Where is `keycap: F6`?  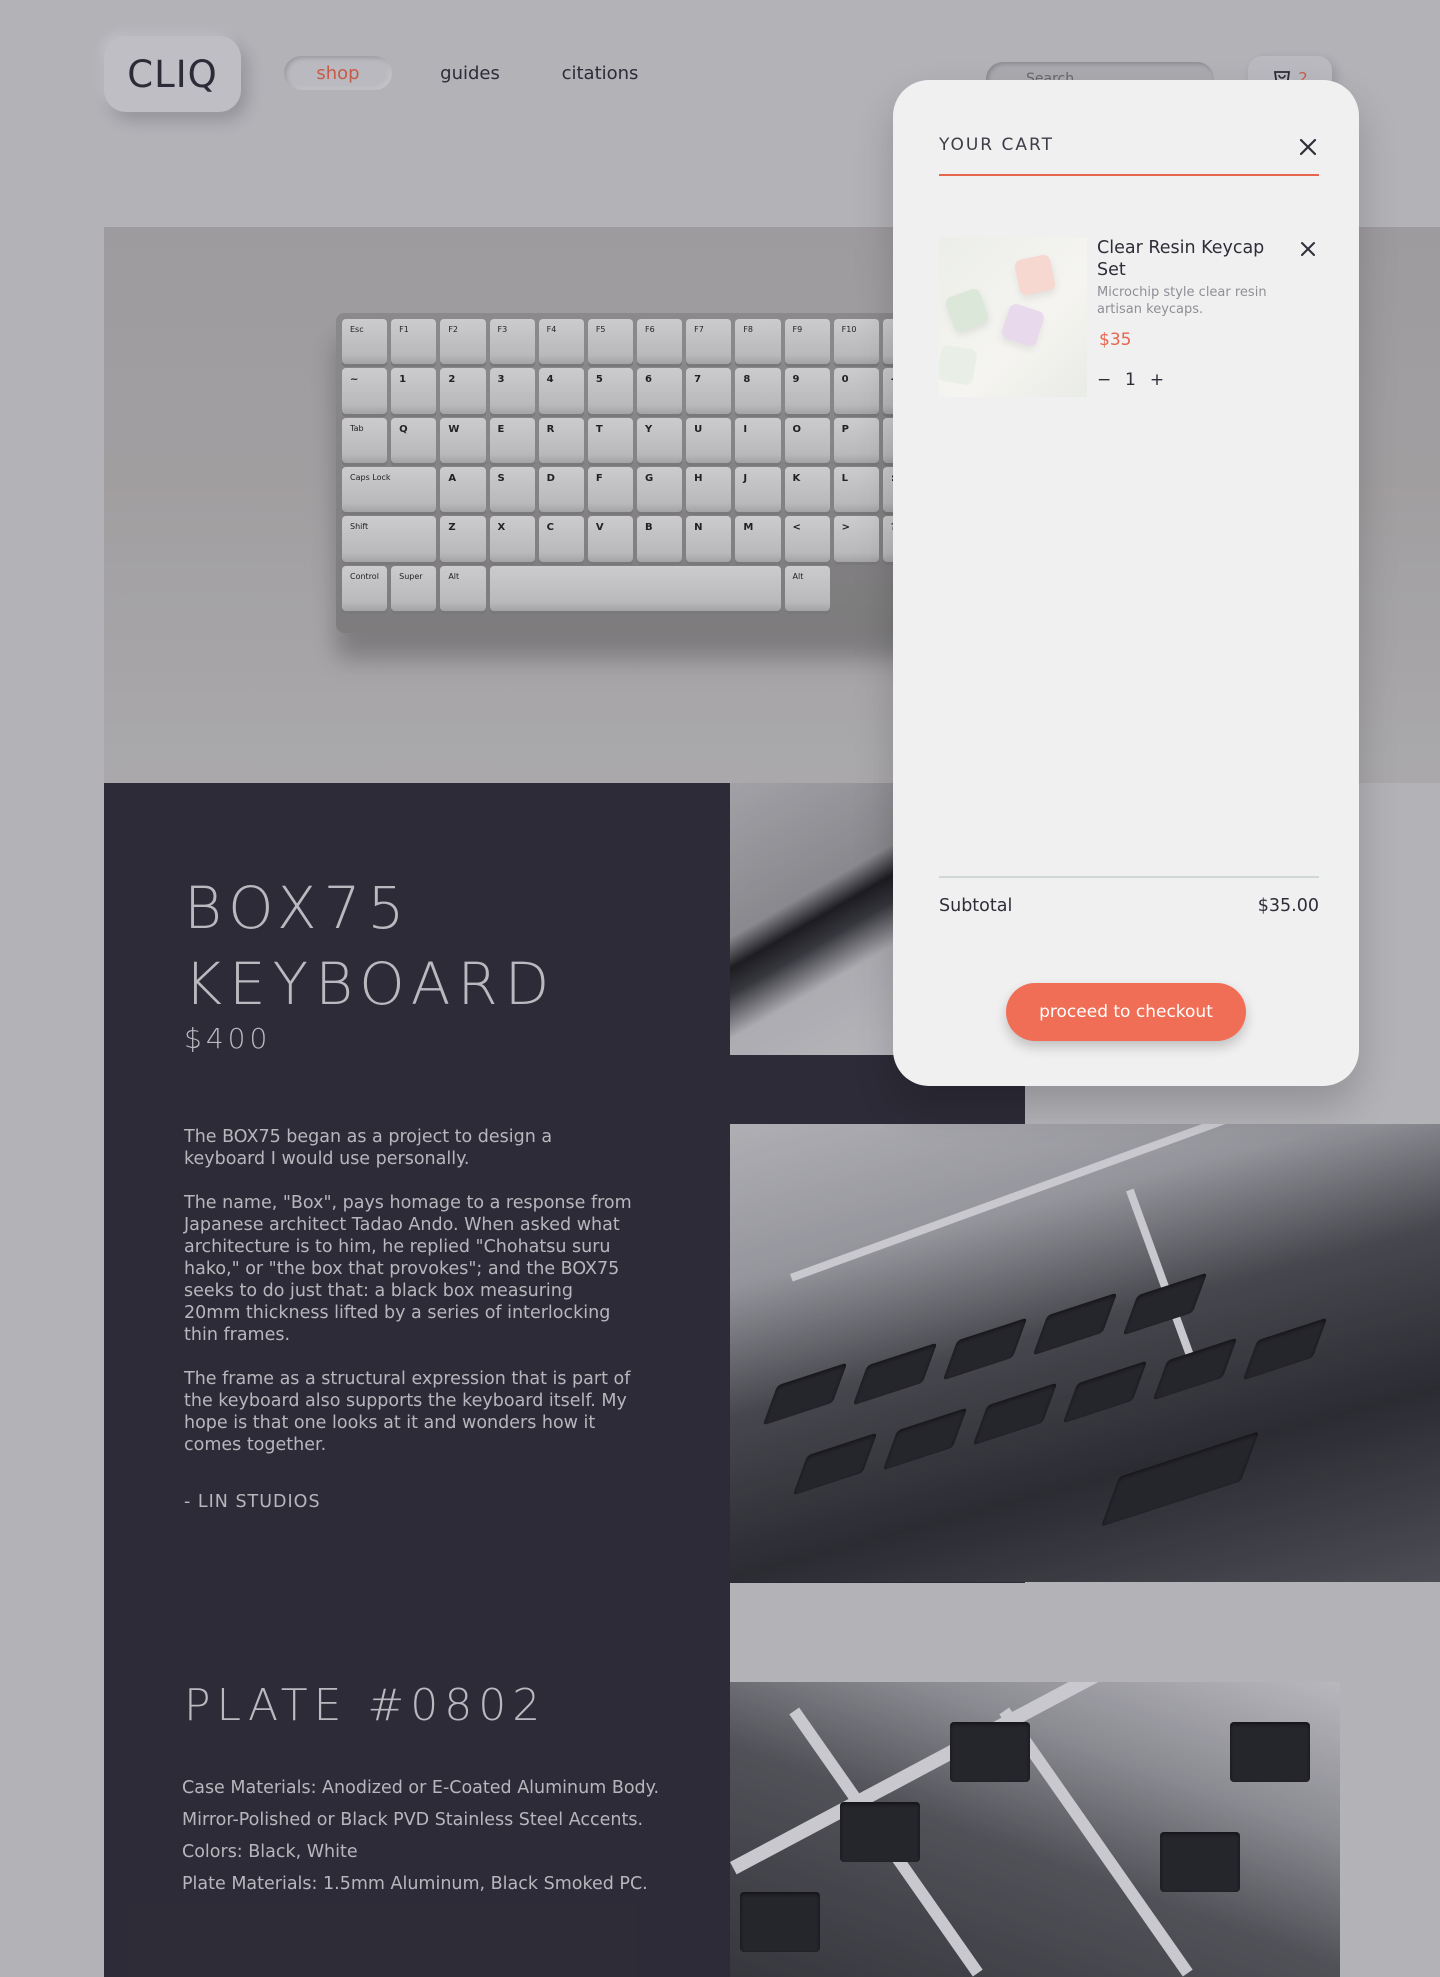
keycap: F6 is located at coordinates (660, 342).